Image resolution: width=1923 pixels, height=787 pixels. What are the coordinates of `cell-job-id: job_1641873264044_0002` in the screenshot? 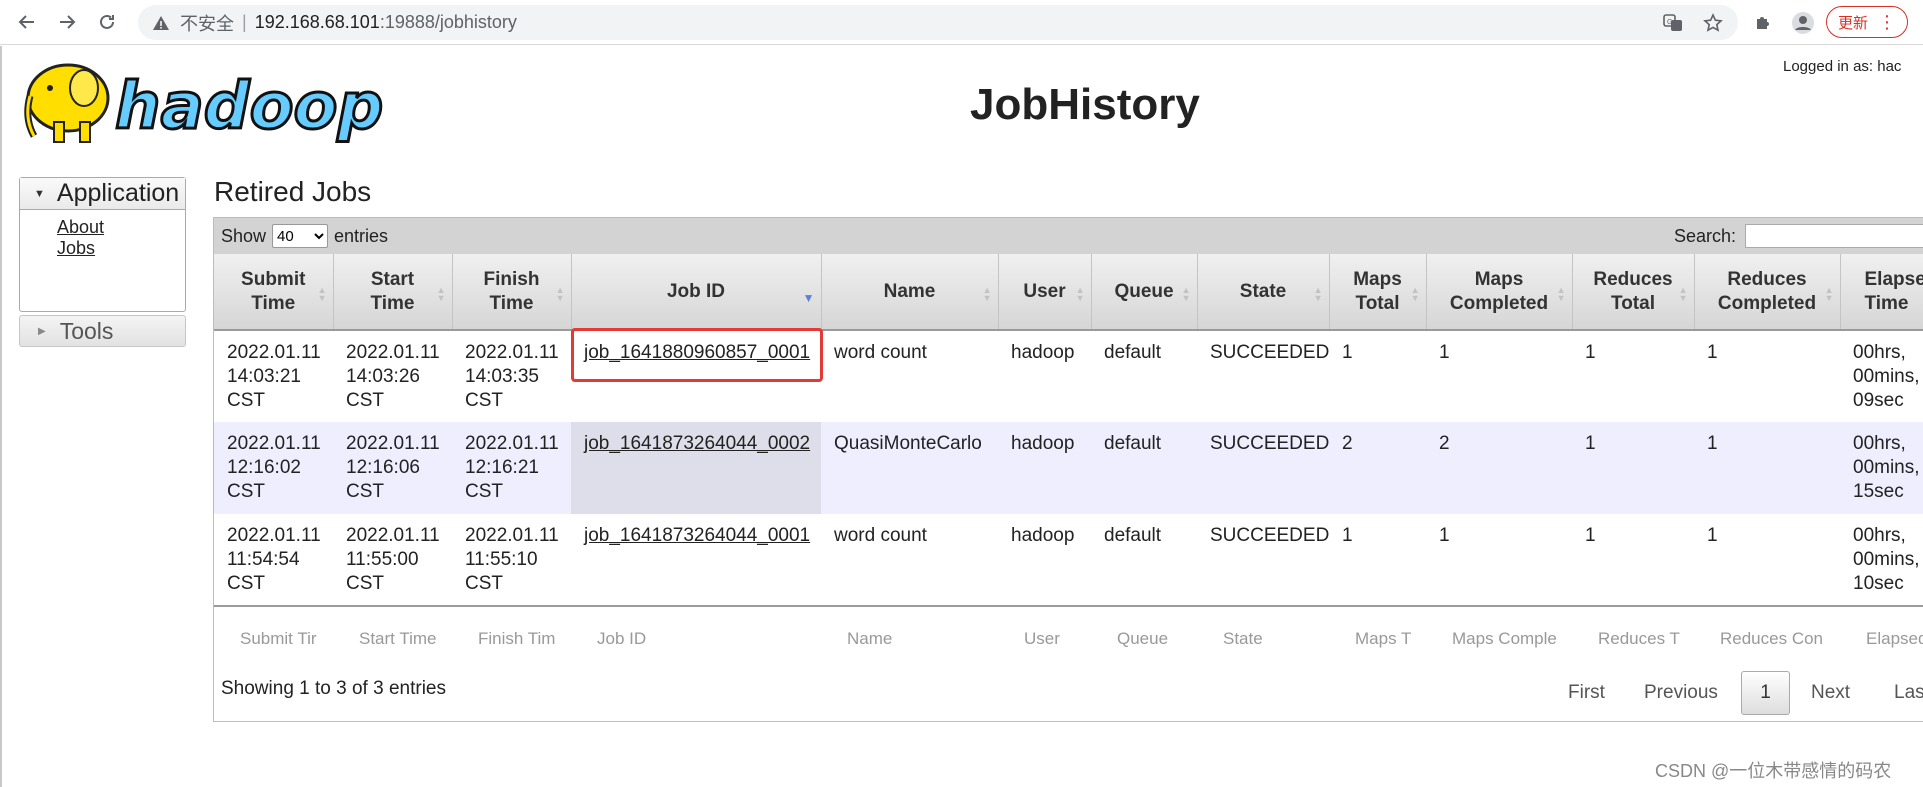 It's located at (696, 468).